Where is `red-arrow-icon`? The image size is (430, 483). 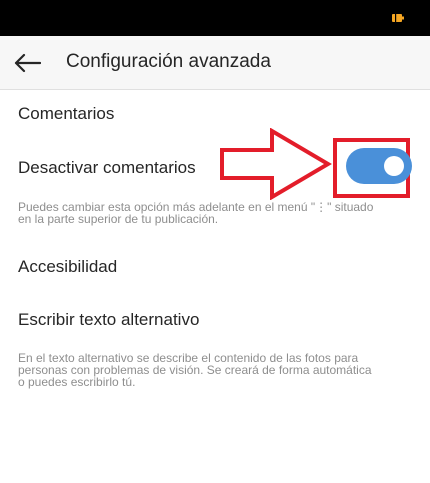
red-arrow-icon is located at coordinates (276, 164).